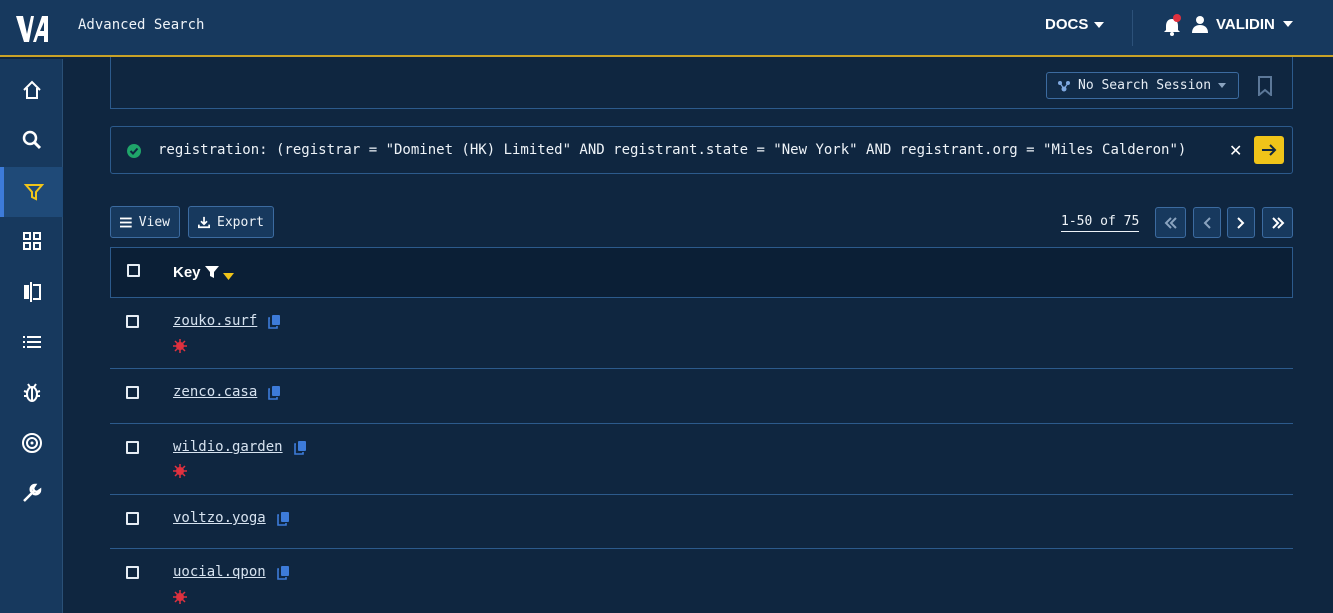 This screenshot has height=613, width=1333. I want to click on caret-down-icon, so click(1222, 85).